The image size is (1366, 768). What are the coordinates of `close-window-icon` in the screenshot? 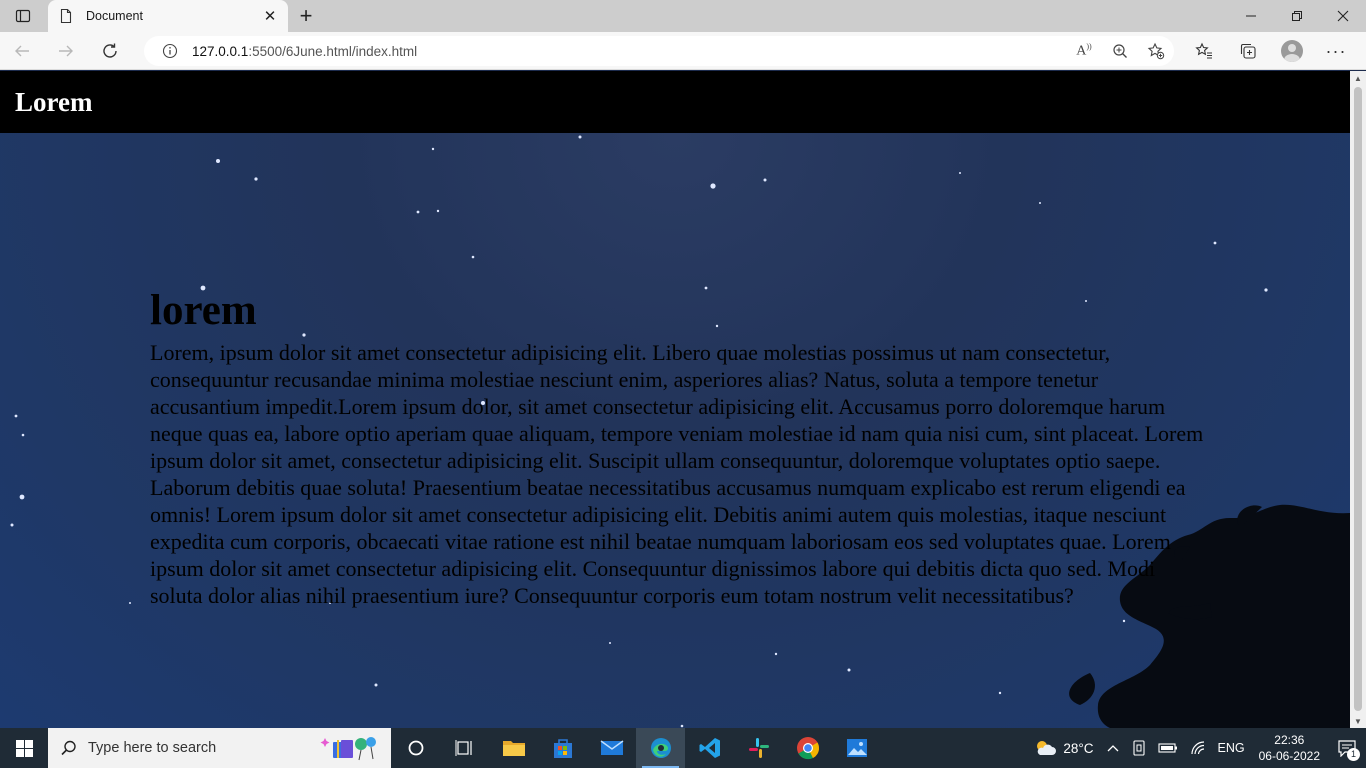 It's located at (1343, 16).